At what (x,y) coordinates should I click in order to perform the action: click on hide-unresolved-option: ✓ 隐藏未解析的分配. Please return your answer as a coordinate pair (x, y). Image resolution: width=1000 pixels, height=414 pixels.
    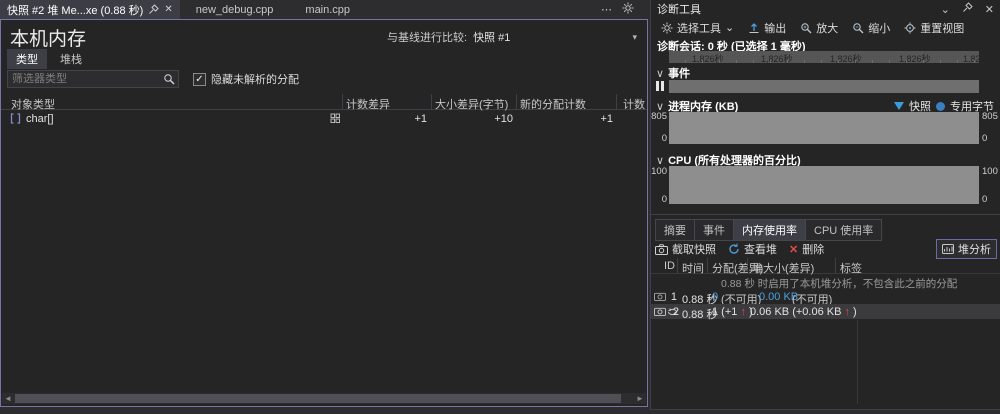
    Looking at the image, I should click on (246, 79).